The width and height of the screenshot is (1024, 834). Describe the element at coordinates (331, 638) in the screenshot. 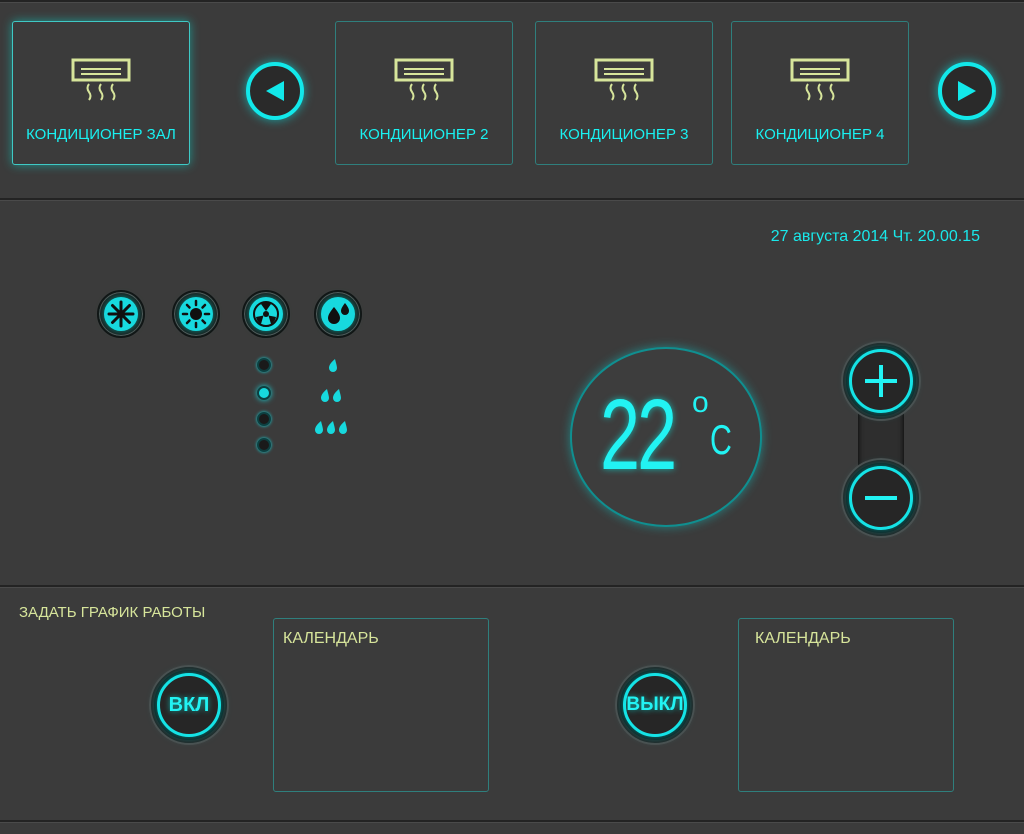

I see `on-calendar-label: КАЛЕНДАРЬ` at that location.